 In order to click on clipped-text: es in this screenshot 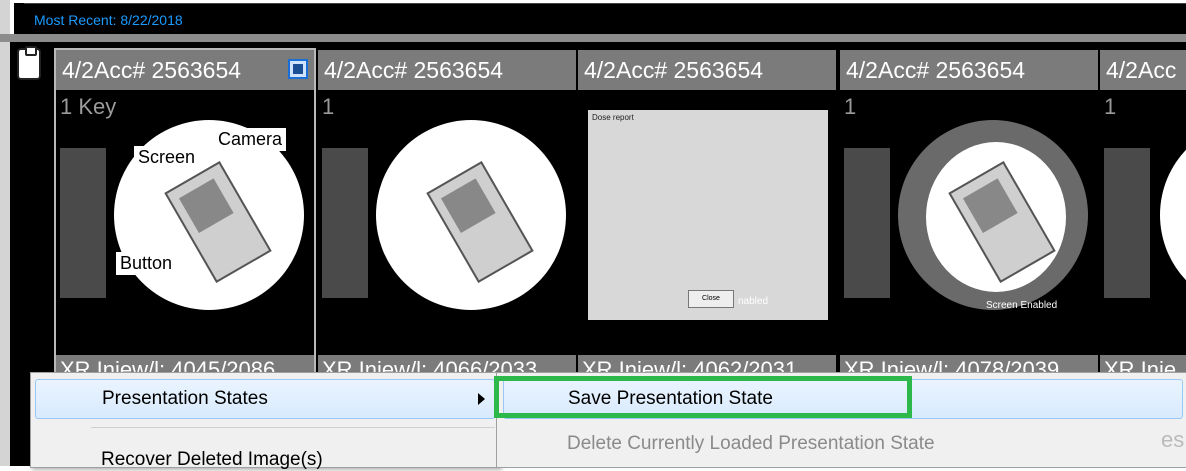, I will do `click(1173, 439)`.